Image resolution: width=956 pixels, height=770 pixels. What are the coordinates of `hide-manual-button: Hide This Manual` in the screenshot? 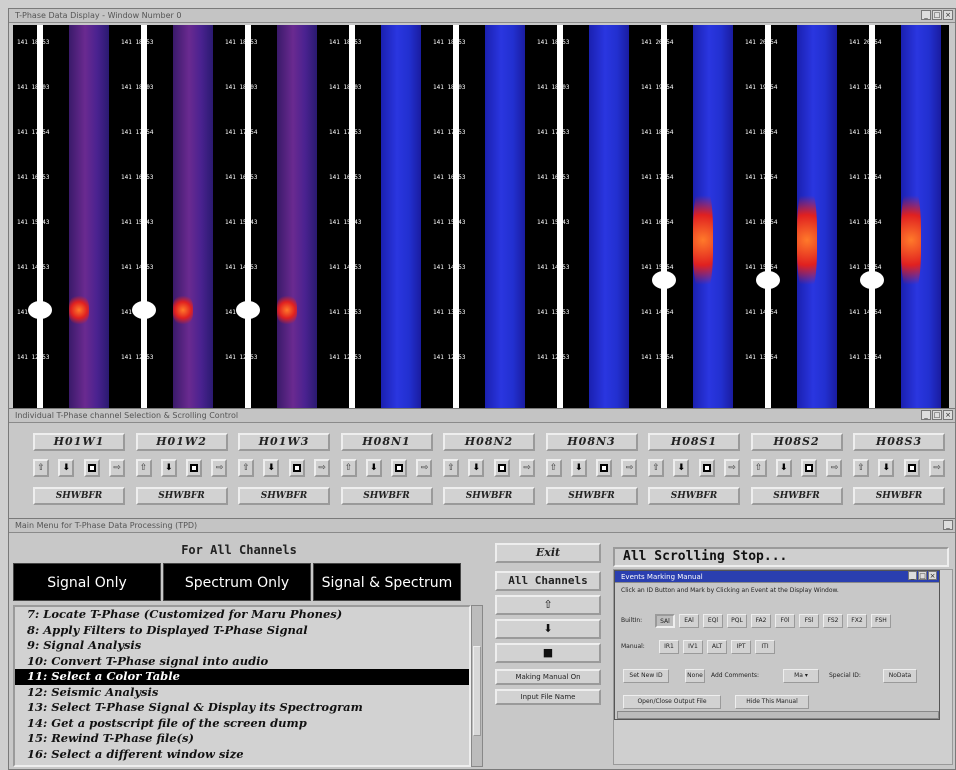 It's located at (772, 702).